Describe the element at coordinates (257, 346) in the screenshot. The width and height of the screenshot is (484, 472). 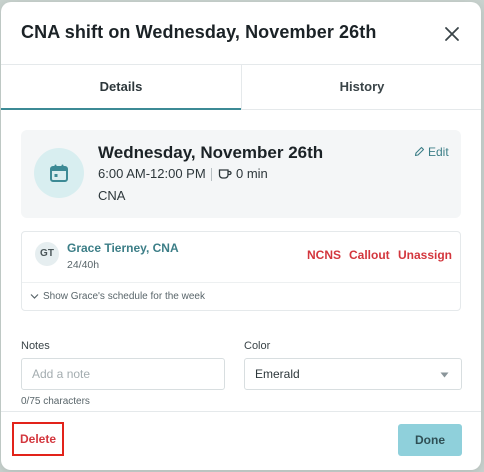
I see `color-label: Color` at that location.